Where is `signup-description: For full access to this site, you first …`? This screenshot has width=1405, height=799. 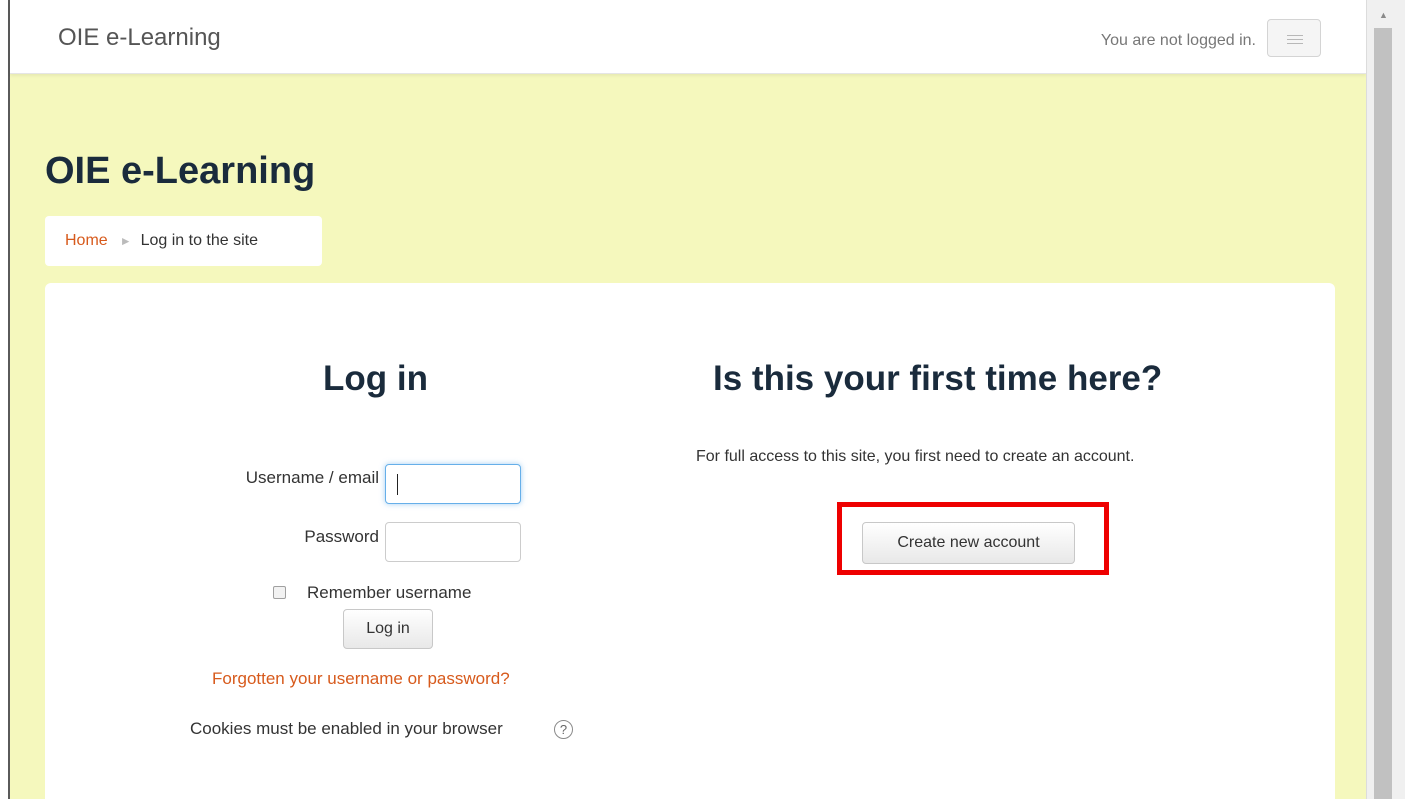 signup-description: For full access to this site, you first … is located at coordinates (915, 456).